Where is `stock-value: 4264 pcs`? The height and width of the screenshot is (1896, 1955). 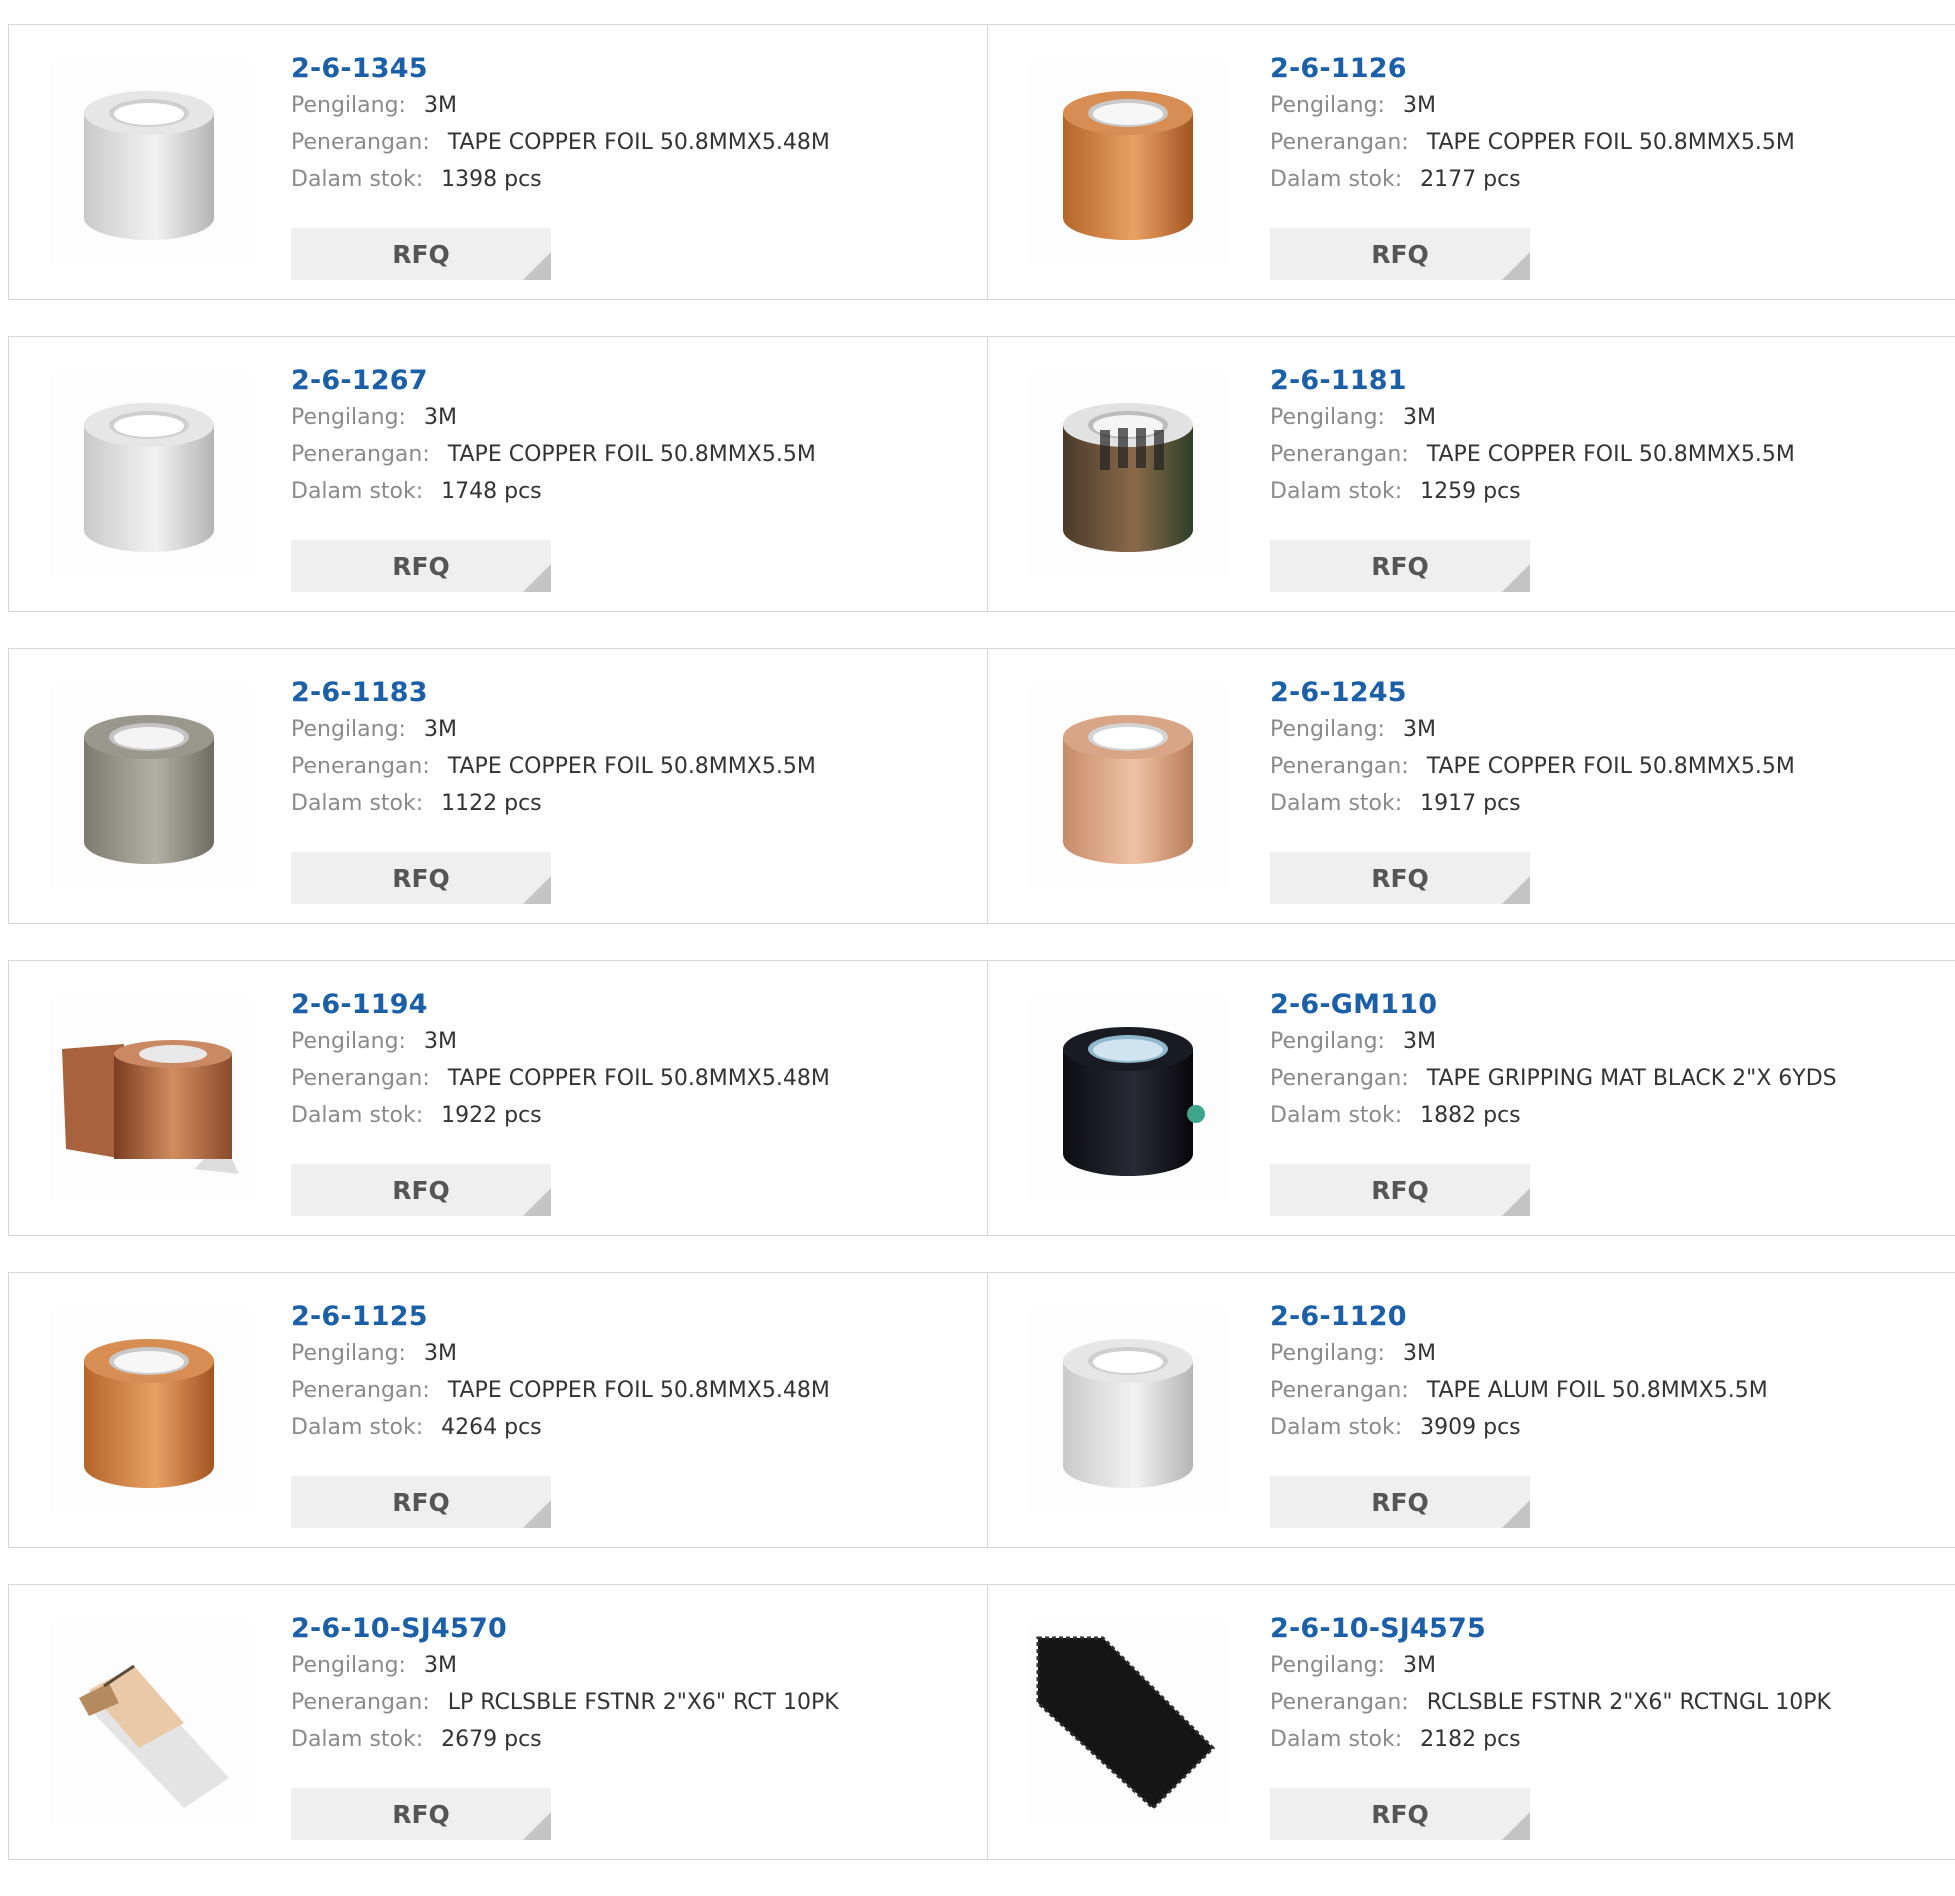 stock-value: 4264 pcs is located at coordinates (491, 1427).